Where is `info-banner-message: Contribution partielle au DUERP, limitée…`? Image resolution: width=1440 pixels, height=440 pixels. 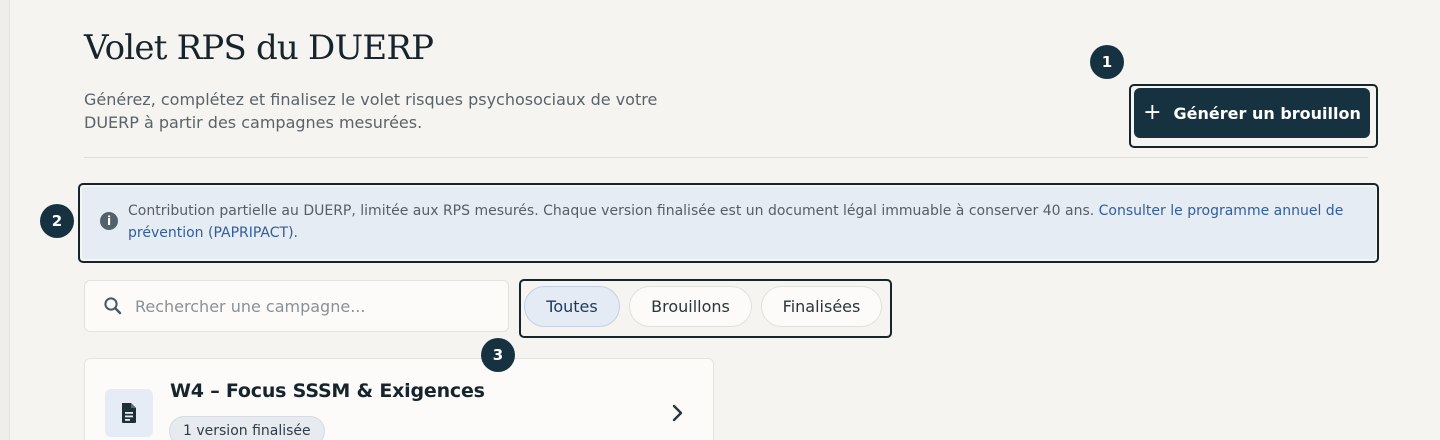
info-banner-message: Contribution partielle au DUERP, limitée… is located at coordinates (613, 211).